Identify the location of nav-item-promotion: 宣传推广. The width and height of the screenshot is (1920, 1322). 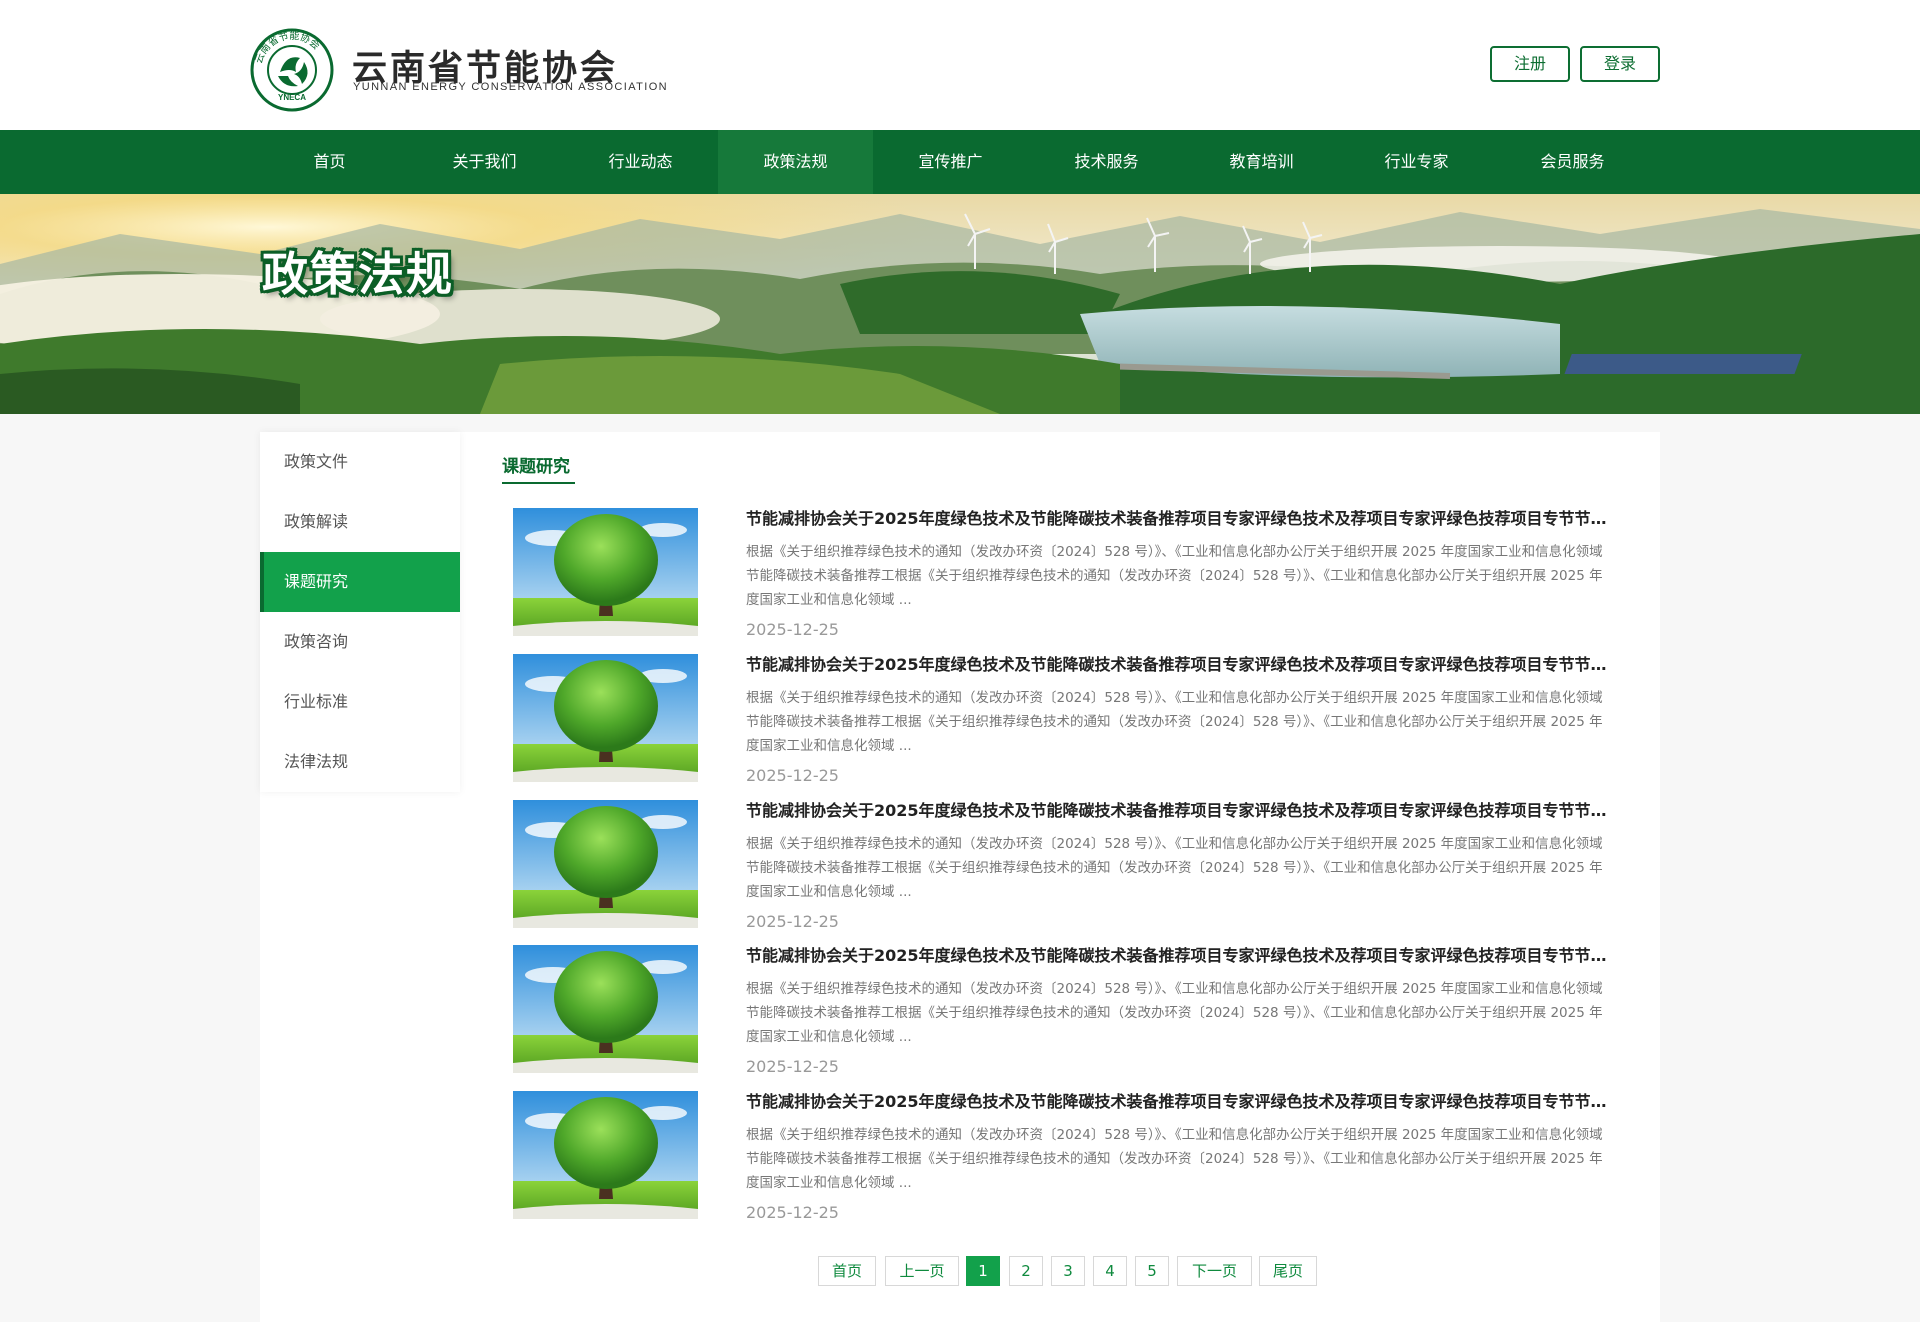
(950, 162).